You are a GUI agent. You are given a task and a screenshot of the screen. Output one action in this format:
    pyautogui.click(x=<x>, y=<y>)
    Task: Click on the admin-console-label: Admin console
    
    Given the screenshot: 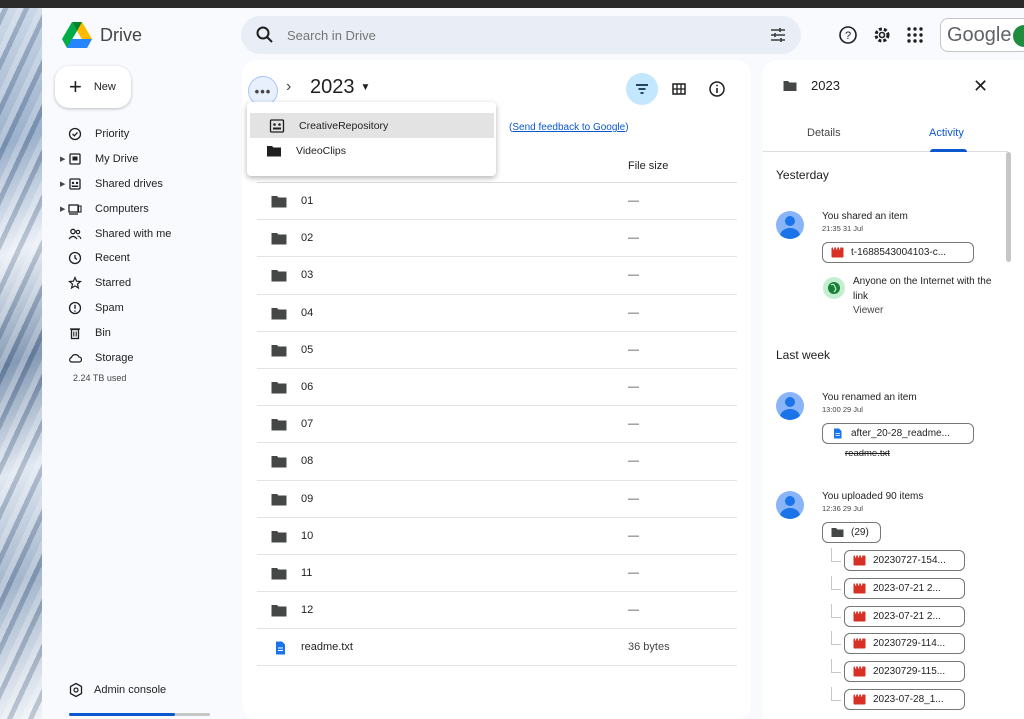 What is the action you would take?
    pyautogui.click(x=130, y=690)
    